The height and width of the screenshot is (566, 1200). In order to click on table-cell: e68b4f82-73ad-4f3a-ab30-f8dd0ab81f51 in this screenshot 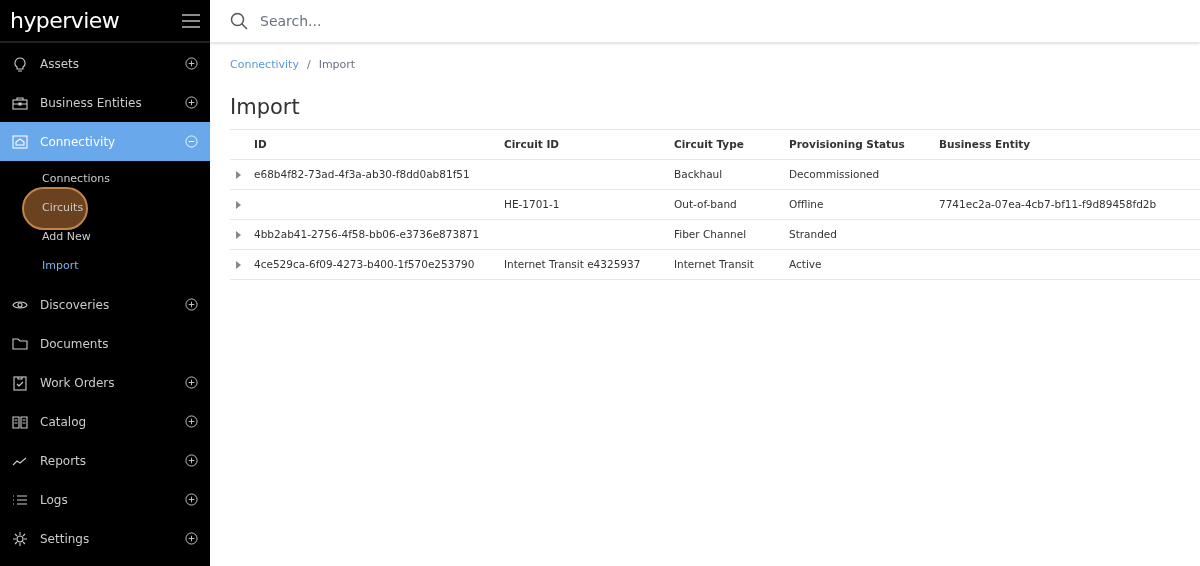, I will do `click(362, 173)`.